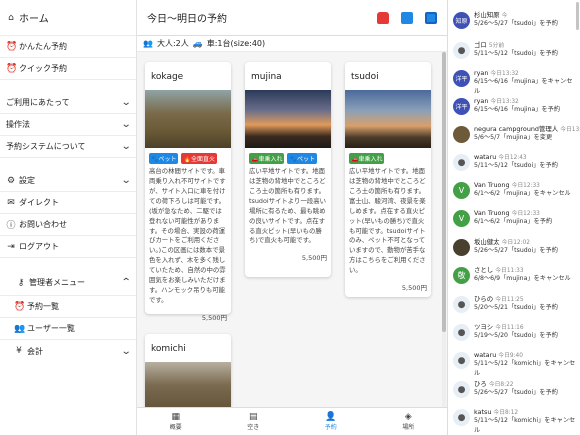  What do you see at coordinates (522, 193) in the screenshot?
I see `feed-message: 6/1〜6/2「mujina」をキャンセル` at bounding box center [522, 193].